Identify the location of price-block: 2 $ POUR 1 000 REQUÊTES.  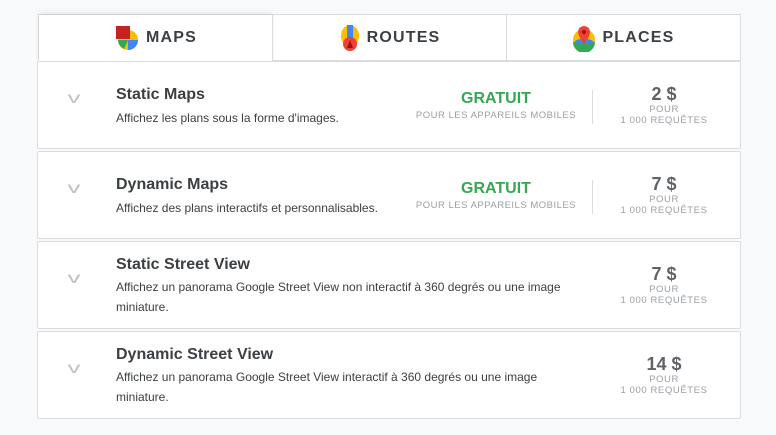
(664, 105).